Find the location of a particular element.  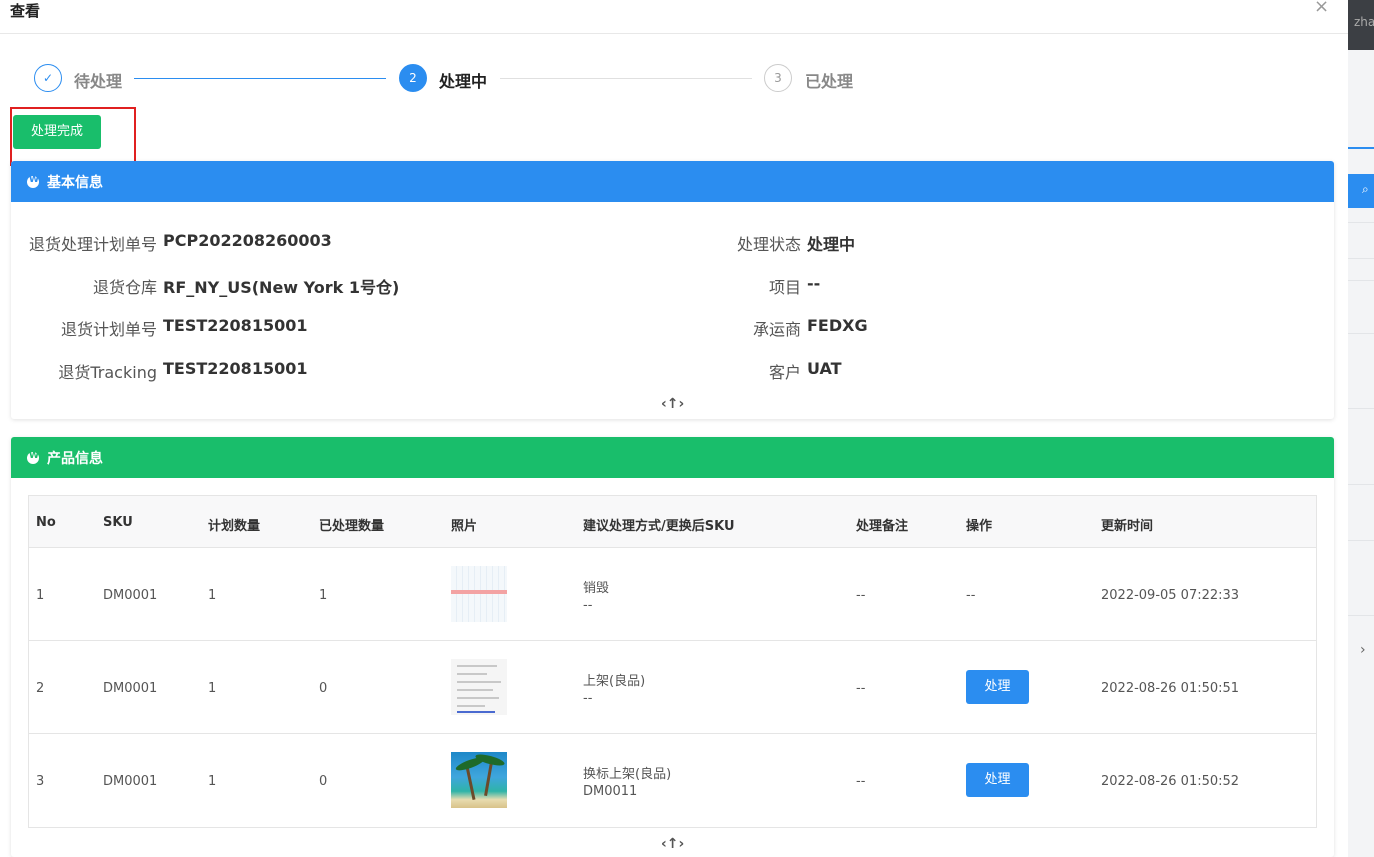

background-user-text: zha is located at coordinates (1364, 22).